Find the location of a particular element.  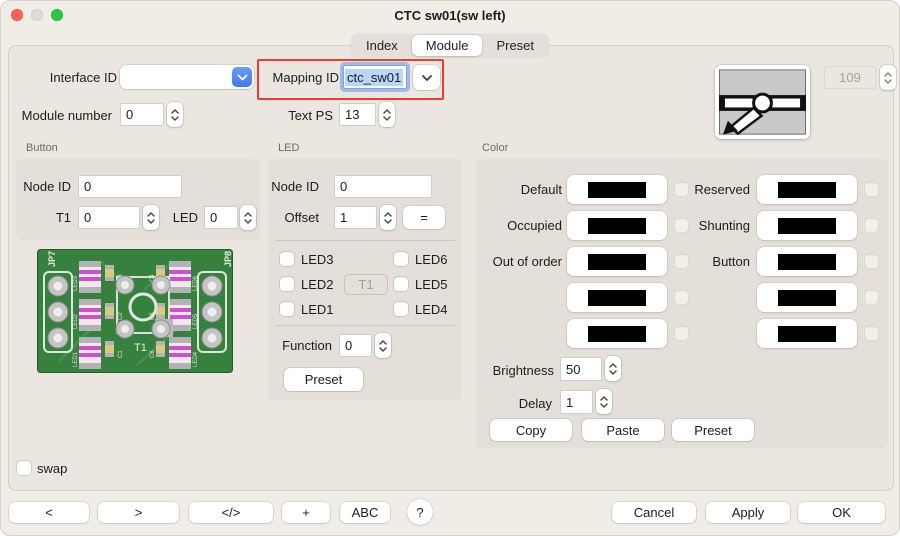

color-default-value is located at coordinates (617, 189).